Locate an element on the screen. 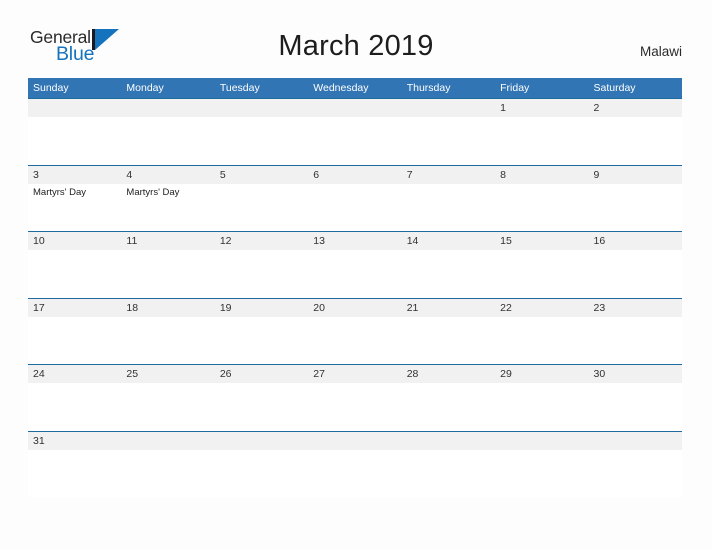  calendar-week-row: 10 11 12 13 14 15 16 is located at coordinates (355, 264).